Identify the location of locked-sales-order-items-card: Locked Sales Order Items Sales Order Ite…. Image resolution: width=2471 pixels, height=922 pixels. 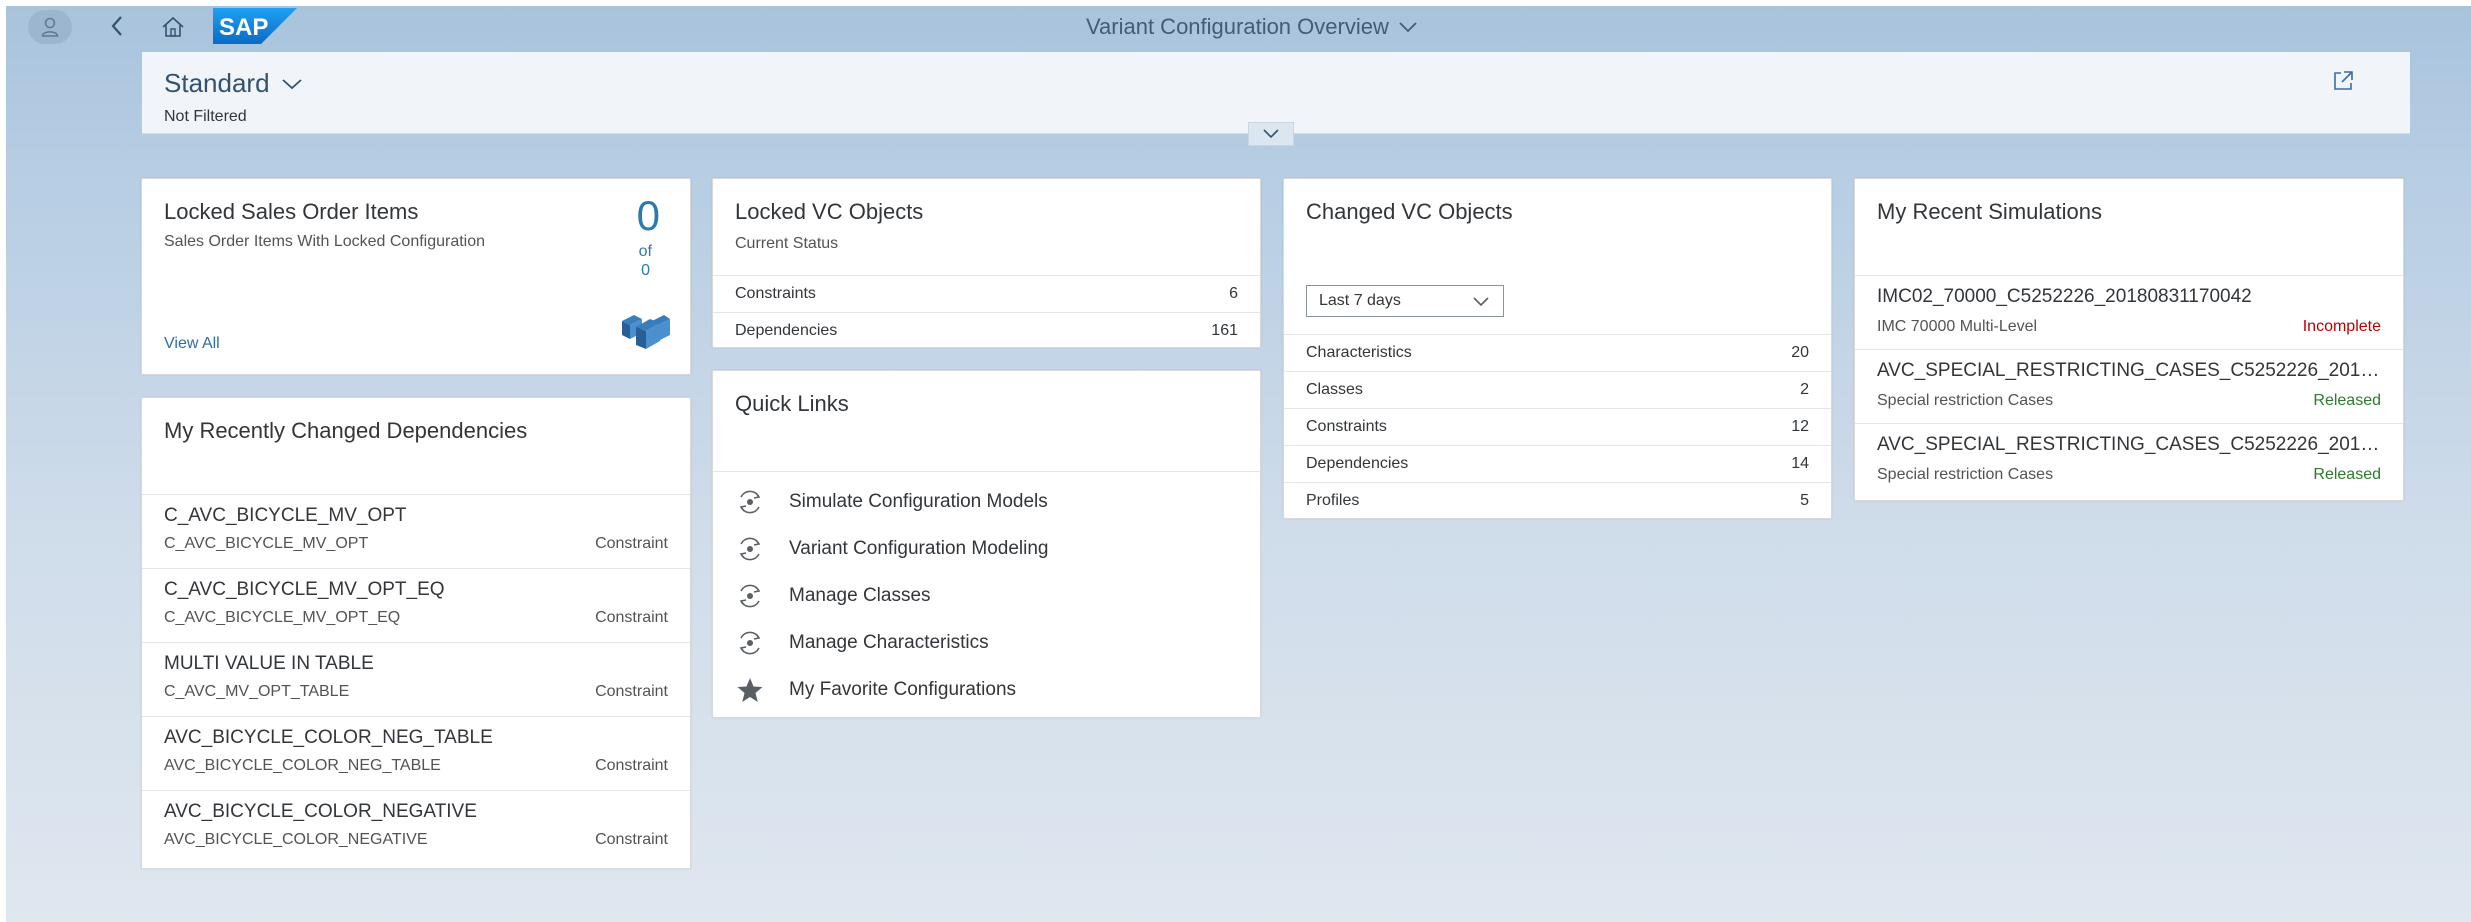
(416, 276).